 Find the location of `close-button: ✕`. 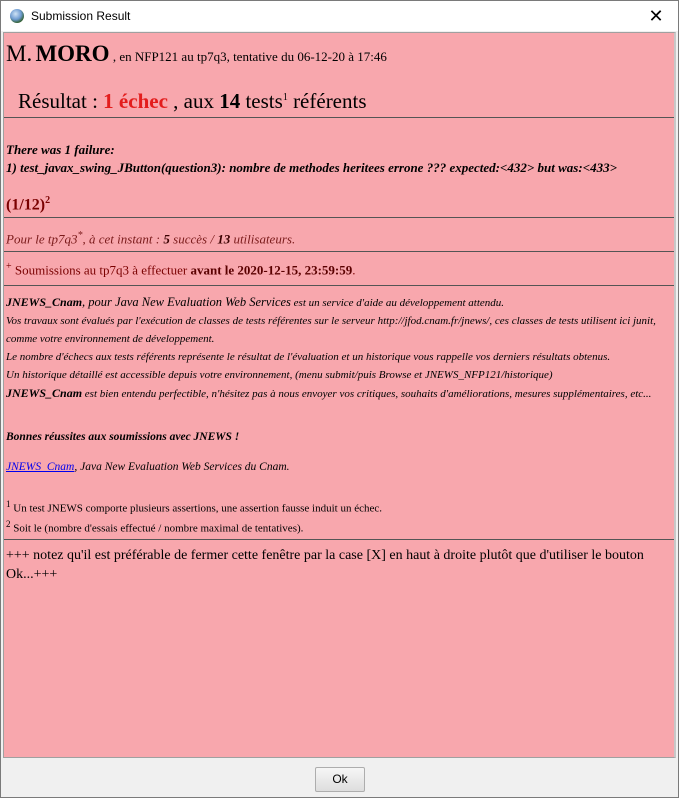

close-button: ✕ is located at coordinates (656, 16).